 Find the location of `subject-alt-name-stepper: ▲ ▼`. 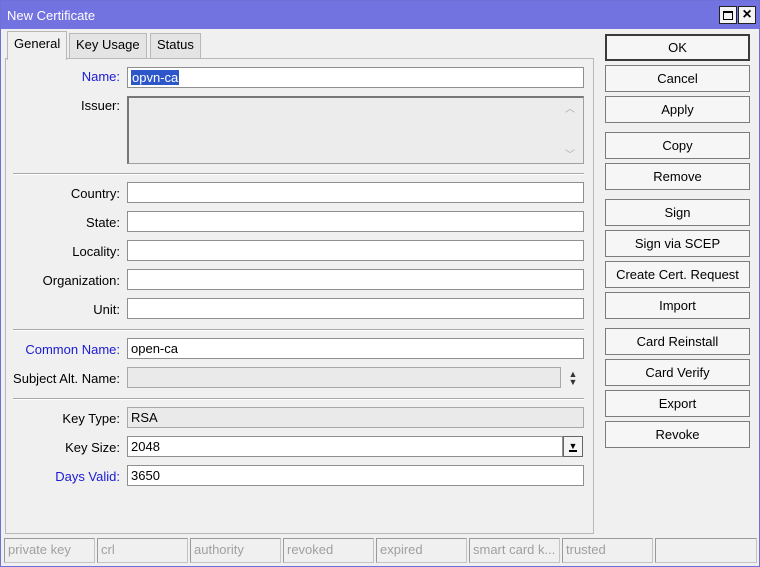

subject-alt-name-stepper: ▲ ▼ is located at coordinates (573, 378).